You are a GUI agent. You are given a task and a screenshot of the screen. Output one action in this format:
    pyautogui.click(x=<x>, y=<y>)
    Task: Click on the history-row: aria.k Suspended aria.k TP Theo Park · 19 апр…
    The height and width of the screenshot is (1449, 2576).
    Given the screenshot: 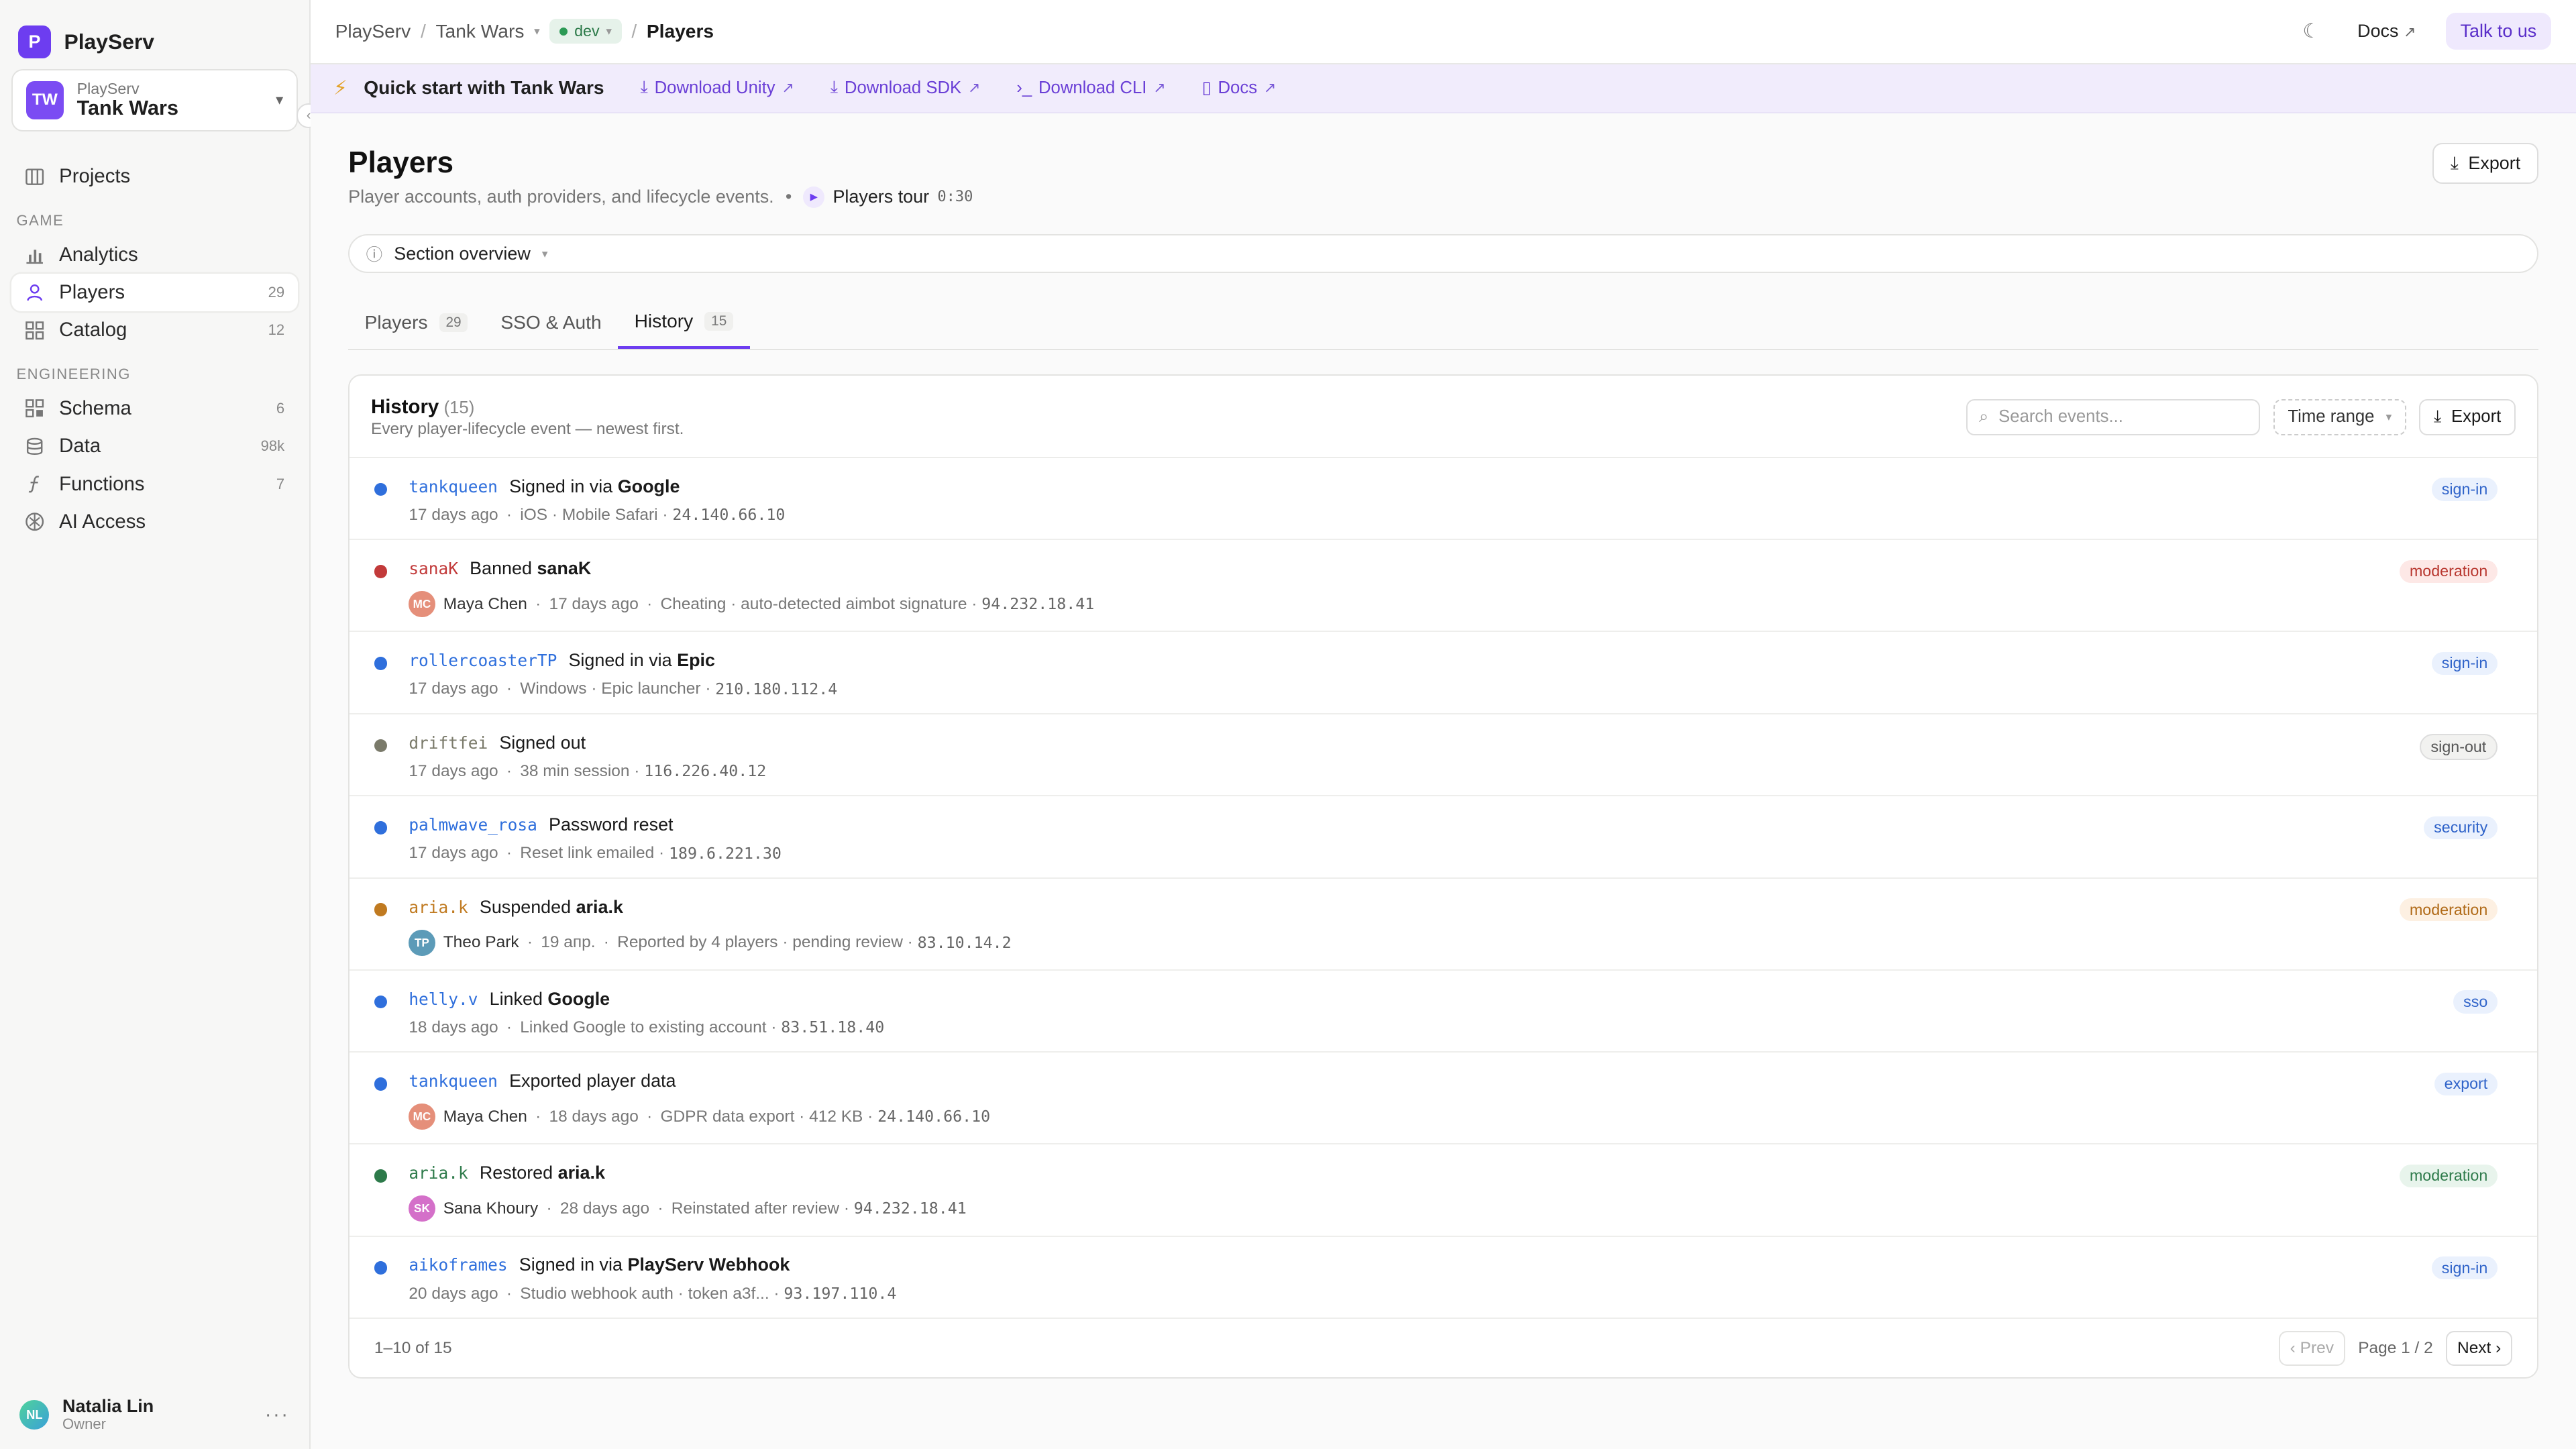 What is the action you would take?
    pyautogui.click(x=1443, y=925)
    